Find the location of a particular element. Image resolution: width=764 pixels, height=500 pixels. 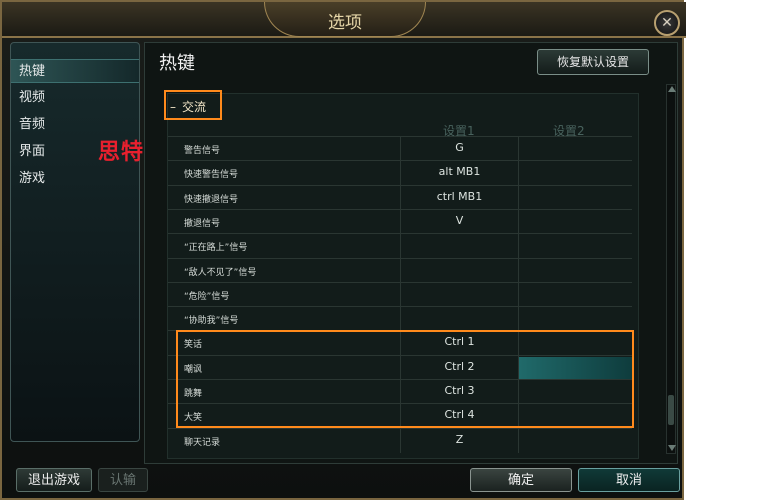

exit-game-button: 退出游戏 is located at coordinates (54, 480).